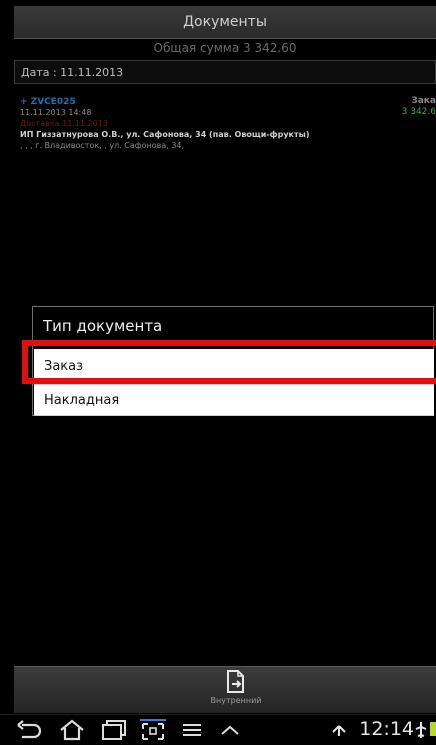  Describe the element at coordinates (225, 72) in the screenshot. I see `date-filter: Дата : 11.11.2013` at that location.